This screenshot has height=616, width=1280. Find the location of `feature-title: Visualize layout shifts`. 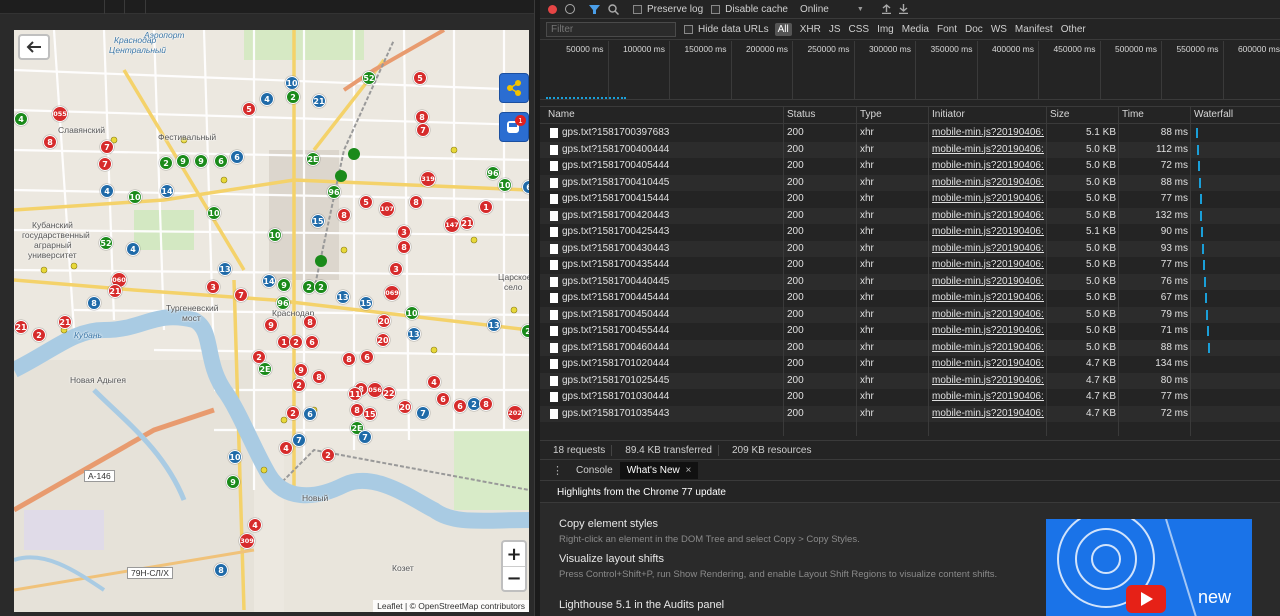

feature-title: Visualize layout shifts is located at coordinates (611, 559).